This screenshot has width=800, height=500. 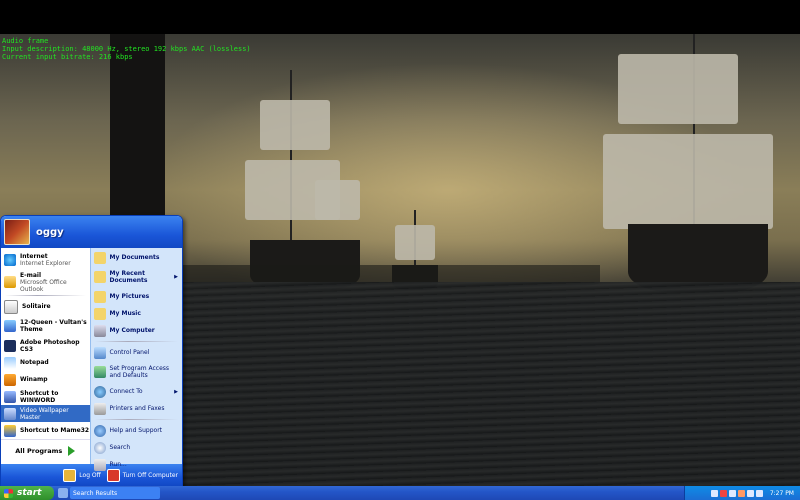 I want to click on places-search: Search, so click(x=136, y=447).